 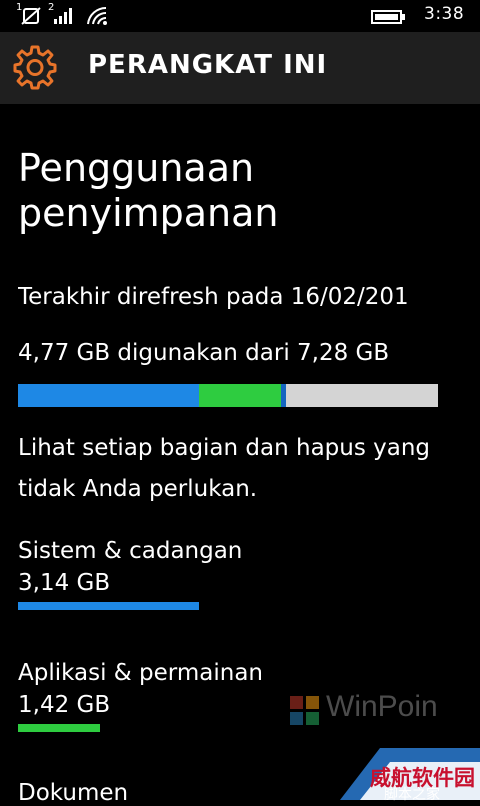 What do you see at coordinates (109, 395) in the screenshot?
I see `storage-segment-system` at bounding box center [109, 395].